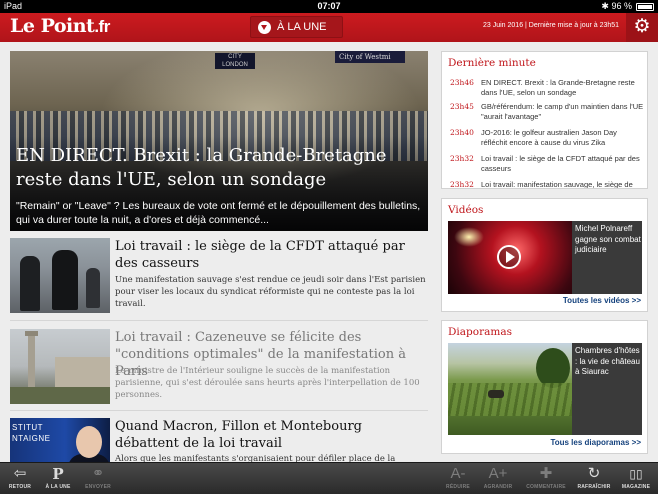 This screenshot has width=658, height=494. What do you see at coordinates (594, 487) in the screenshot?
I see `refresh-label: RAFRAÎCHIR` at bounding box center [594, 487].